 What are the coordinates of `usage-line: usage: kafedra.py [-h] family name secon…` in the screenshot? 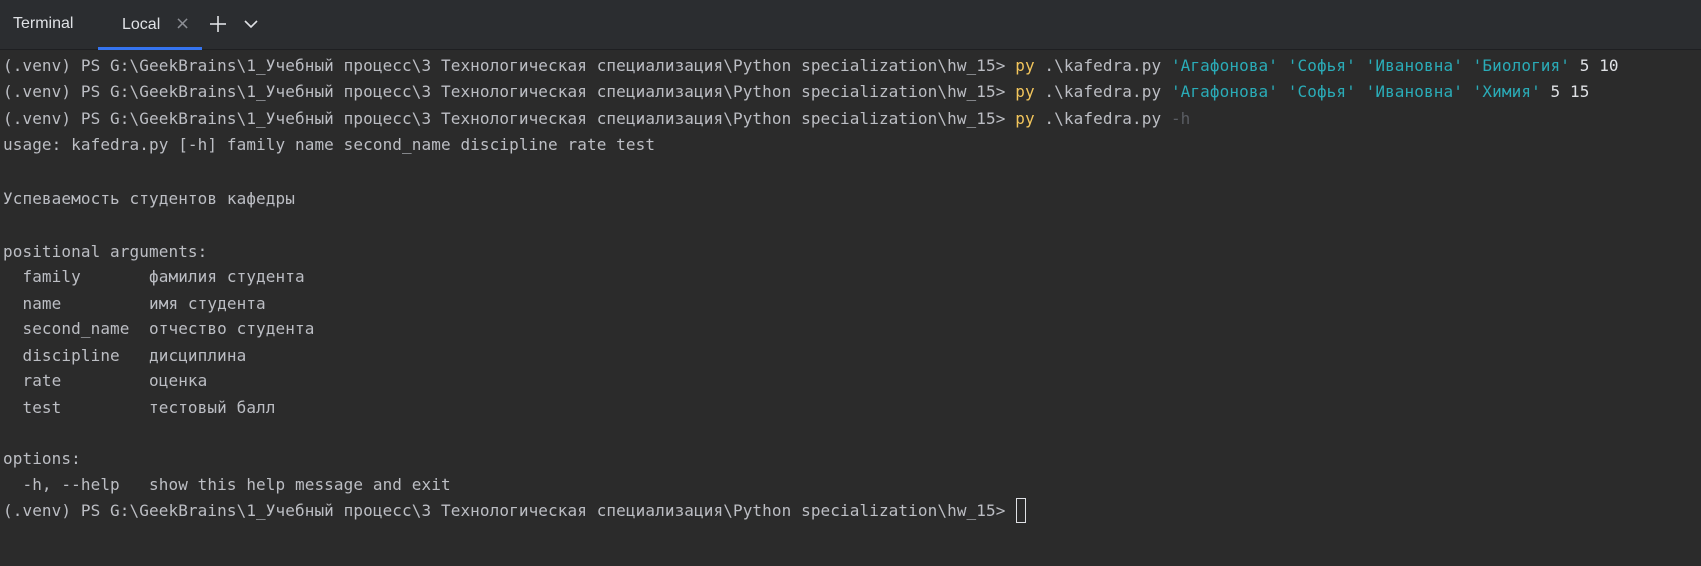 It's located at (329, 144).